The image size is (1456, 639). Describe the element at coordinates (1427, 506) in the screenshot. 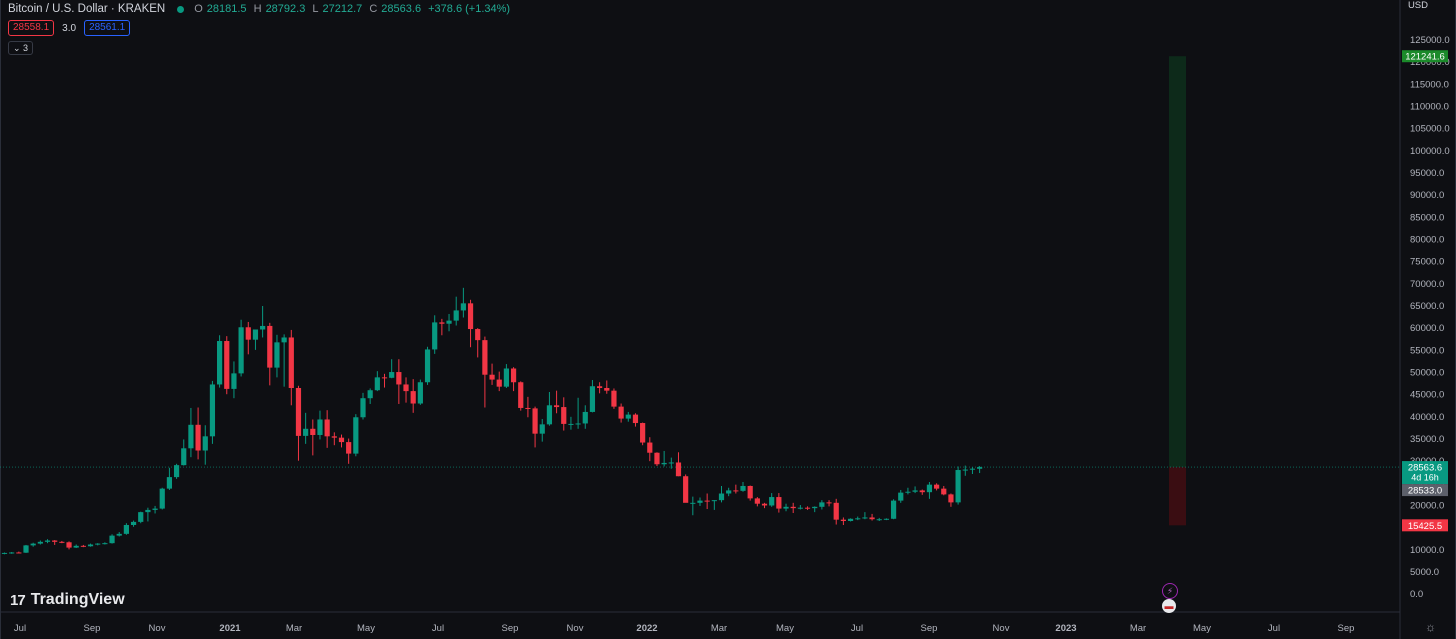

I see `y-tick-label: 20000.0` at that location.